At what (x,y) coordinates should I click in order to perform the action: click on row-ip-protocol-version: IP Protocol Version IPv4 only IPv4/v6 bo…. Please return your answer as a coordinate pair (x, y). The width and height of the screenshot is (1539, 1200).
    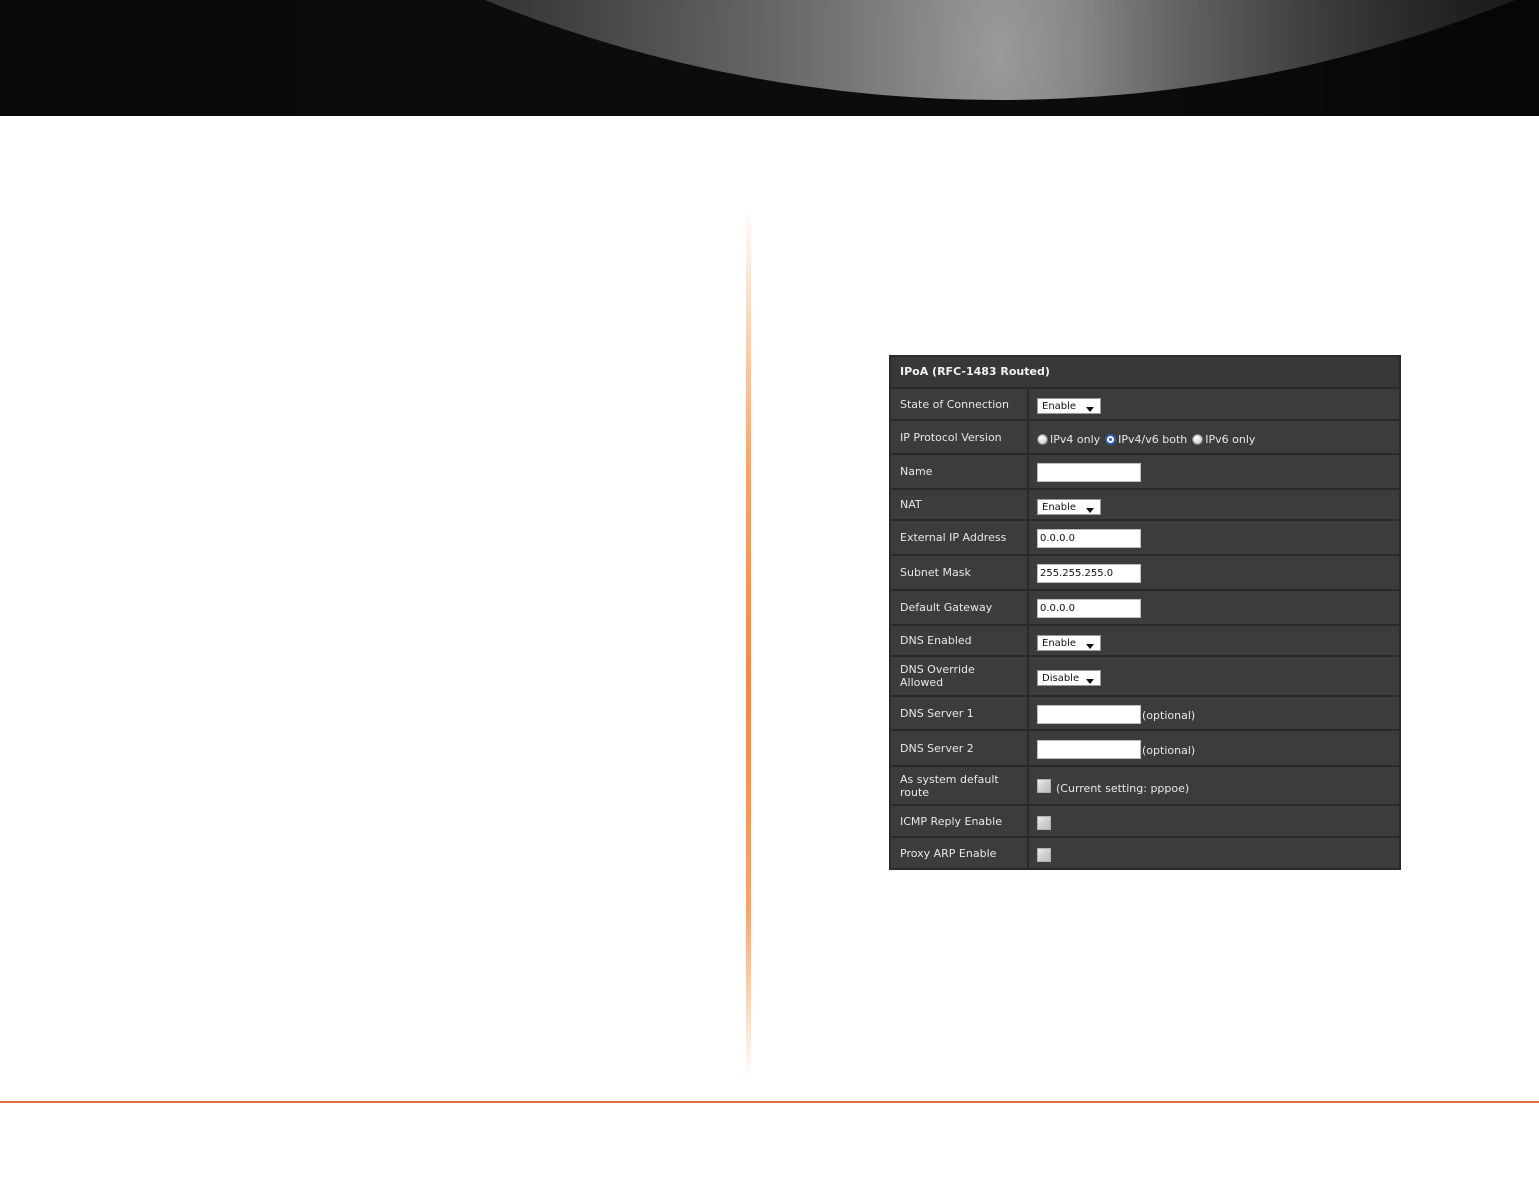
    Looking at the image, I should click on (1145, 438).